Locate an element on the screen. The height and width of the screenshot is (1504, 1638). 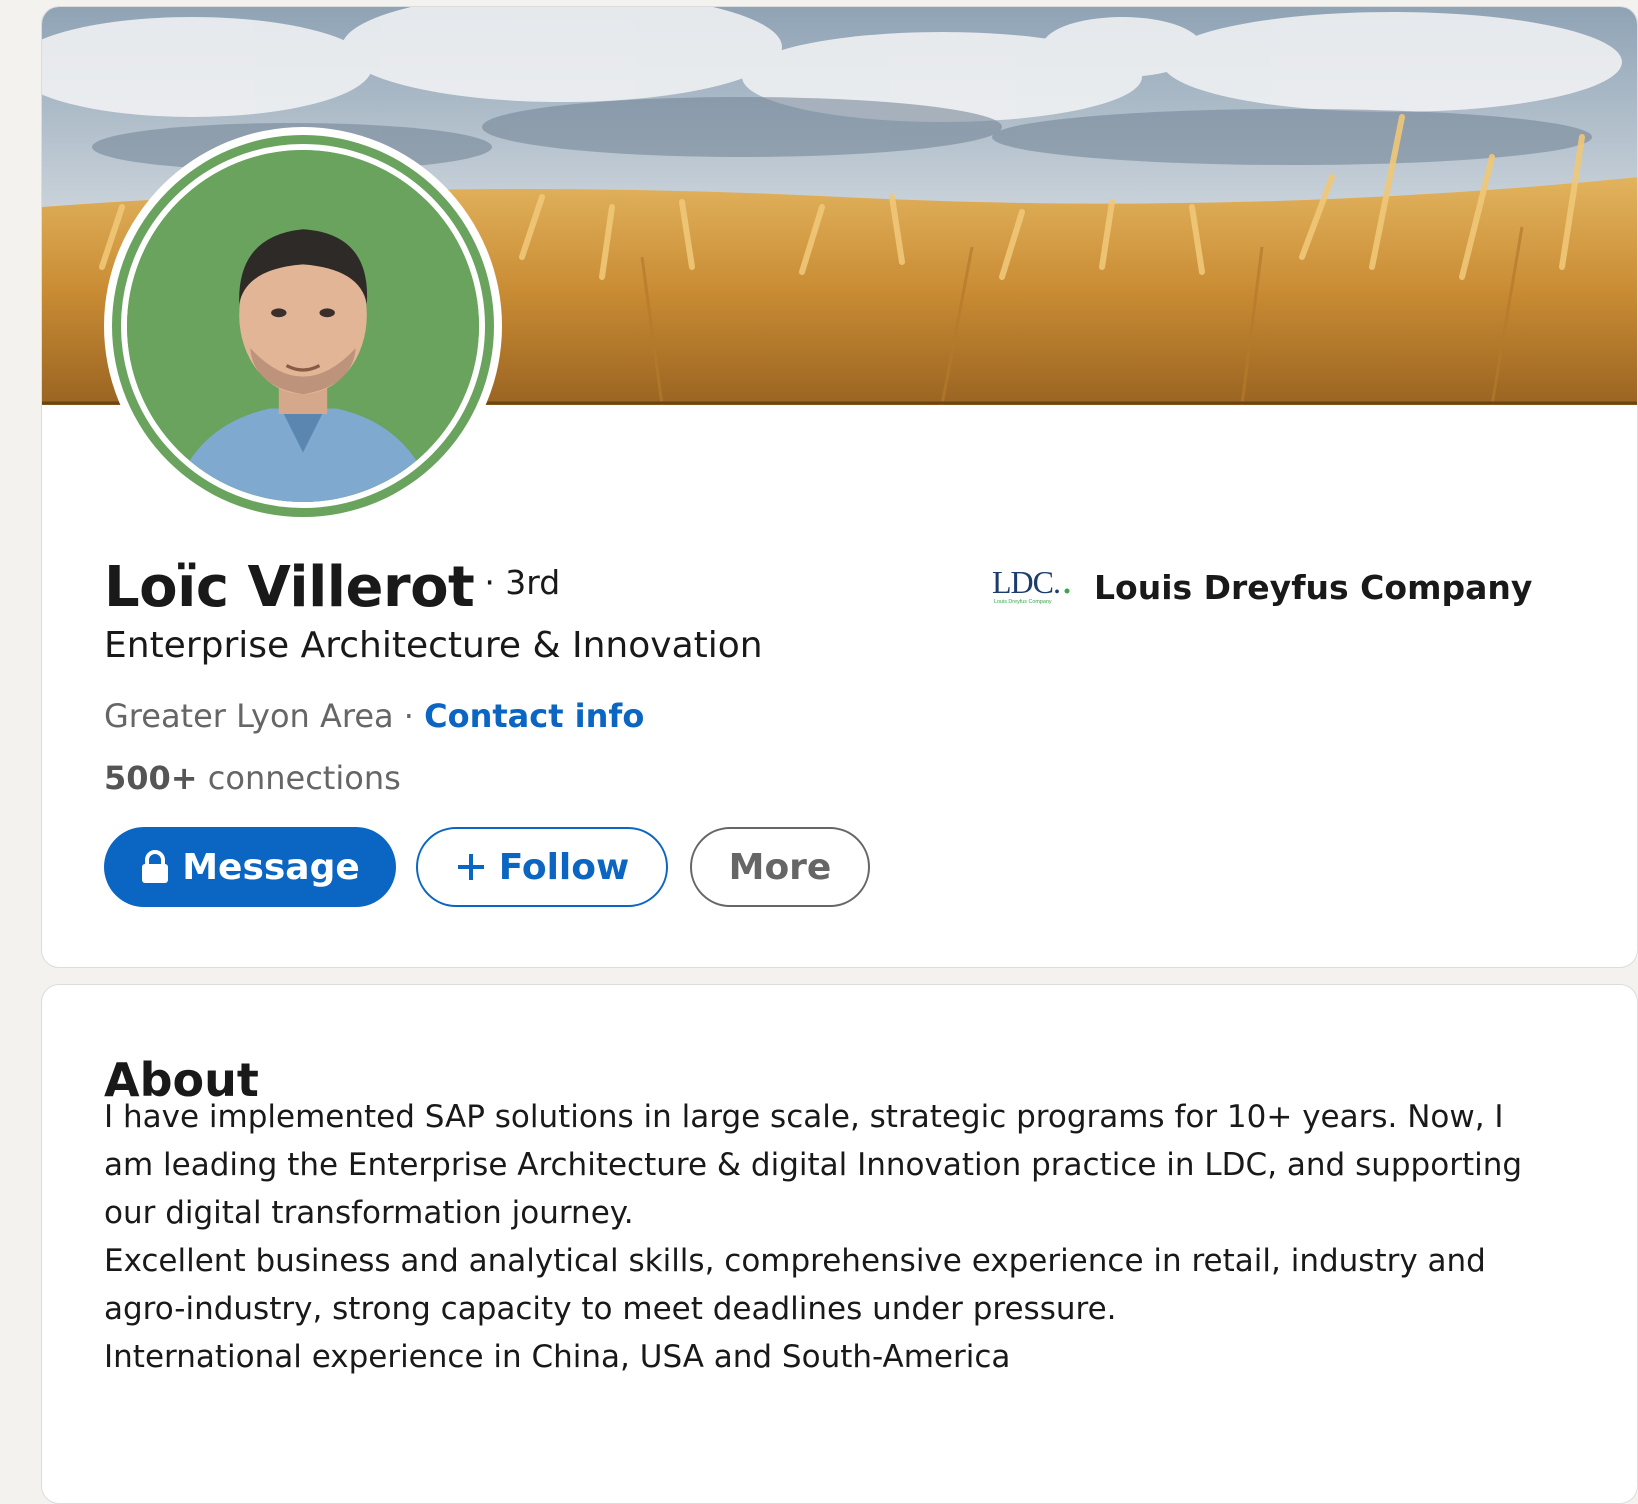
connections-count: 500+ connections is located at coordinates (252, 778).